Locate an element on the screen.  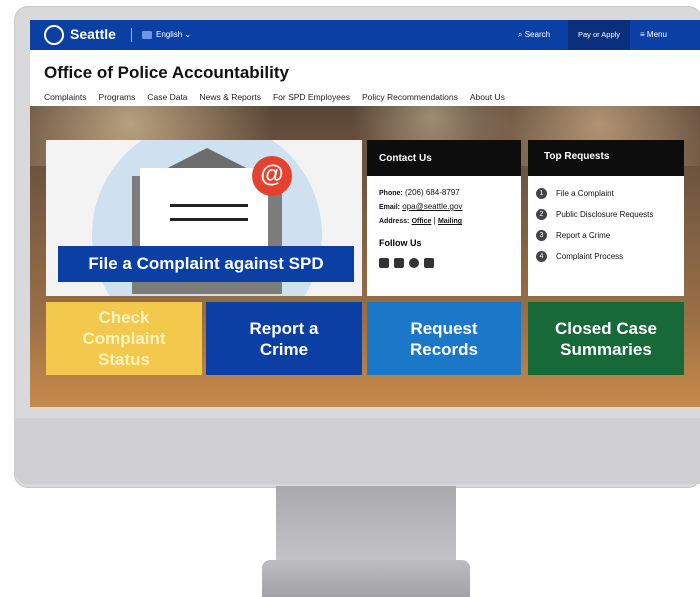
closed-case-summaries-tile: Closed Case Summaries is located at coordinates (606, 338).